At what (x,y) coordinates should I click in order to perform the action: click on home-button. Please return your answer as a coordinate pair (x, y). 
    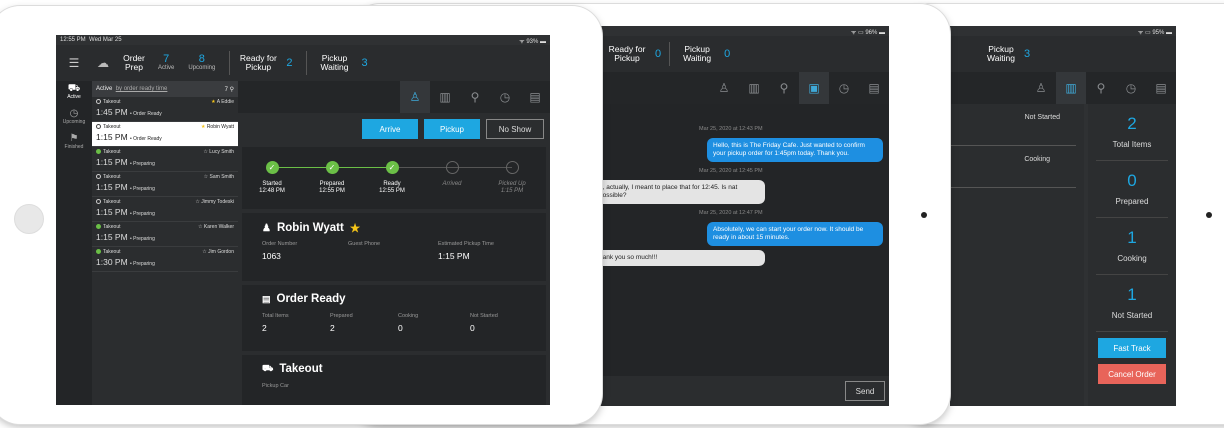
    Looking at the image, I should click on (29, 219).